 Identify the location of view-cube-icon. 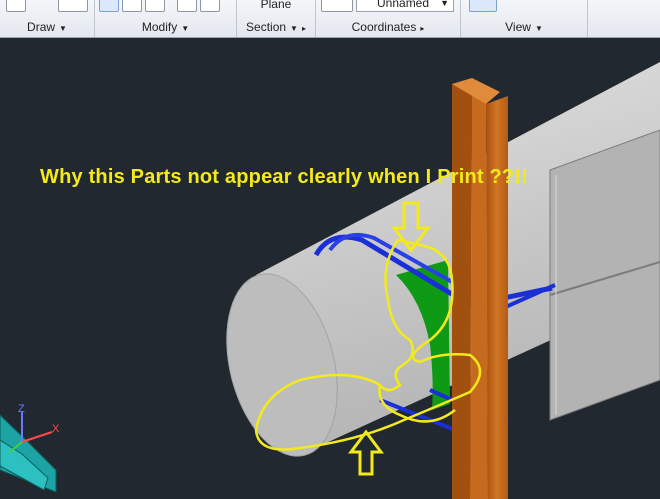
(483, 6).